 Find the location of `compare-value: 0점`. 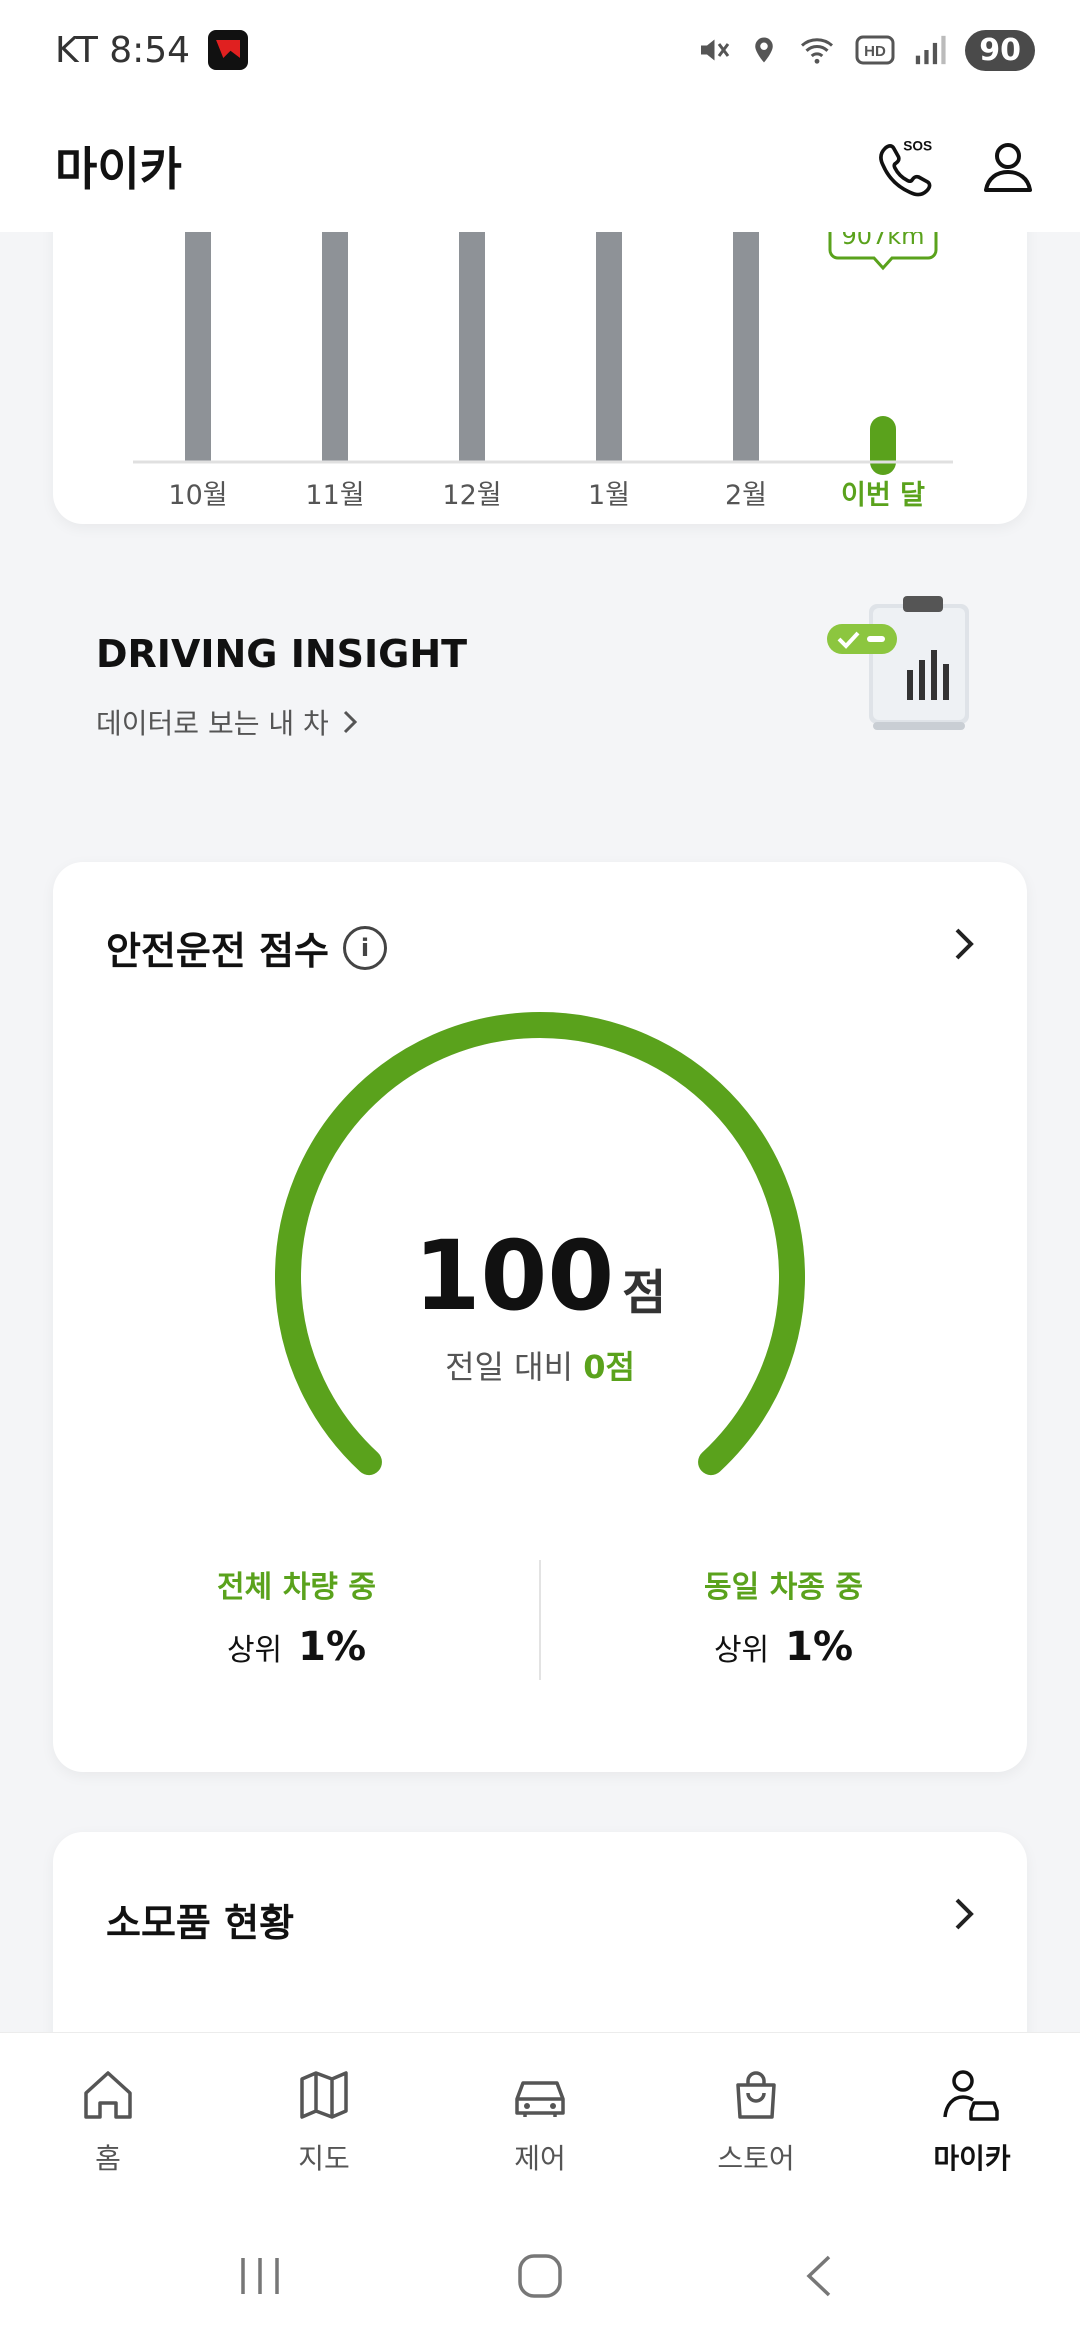

compare-value: 0점 is located at coordinates (609, 1367).